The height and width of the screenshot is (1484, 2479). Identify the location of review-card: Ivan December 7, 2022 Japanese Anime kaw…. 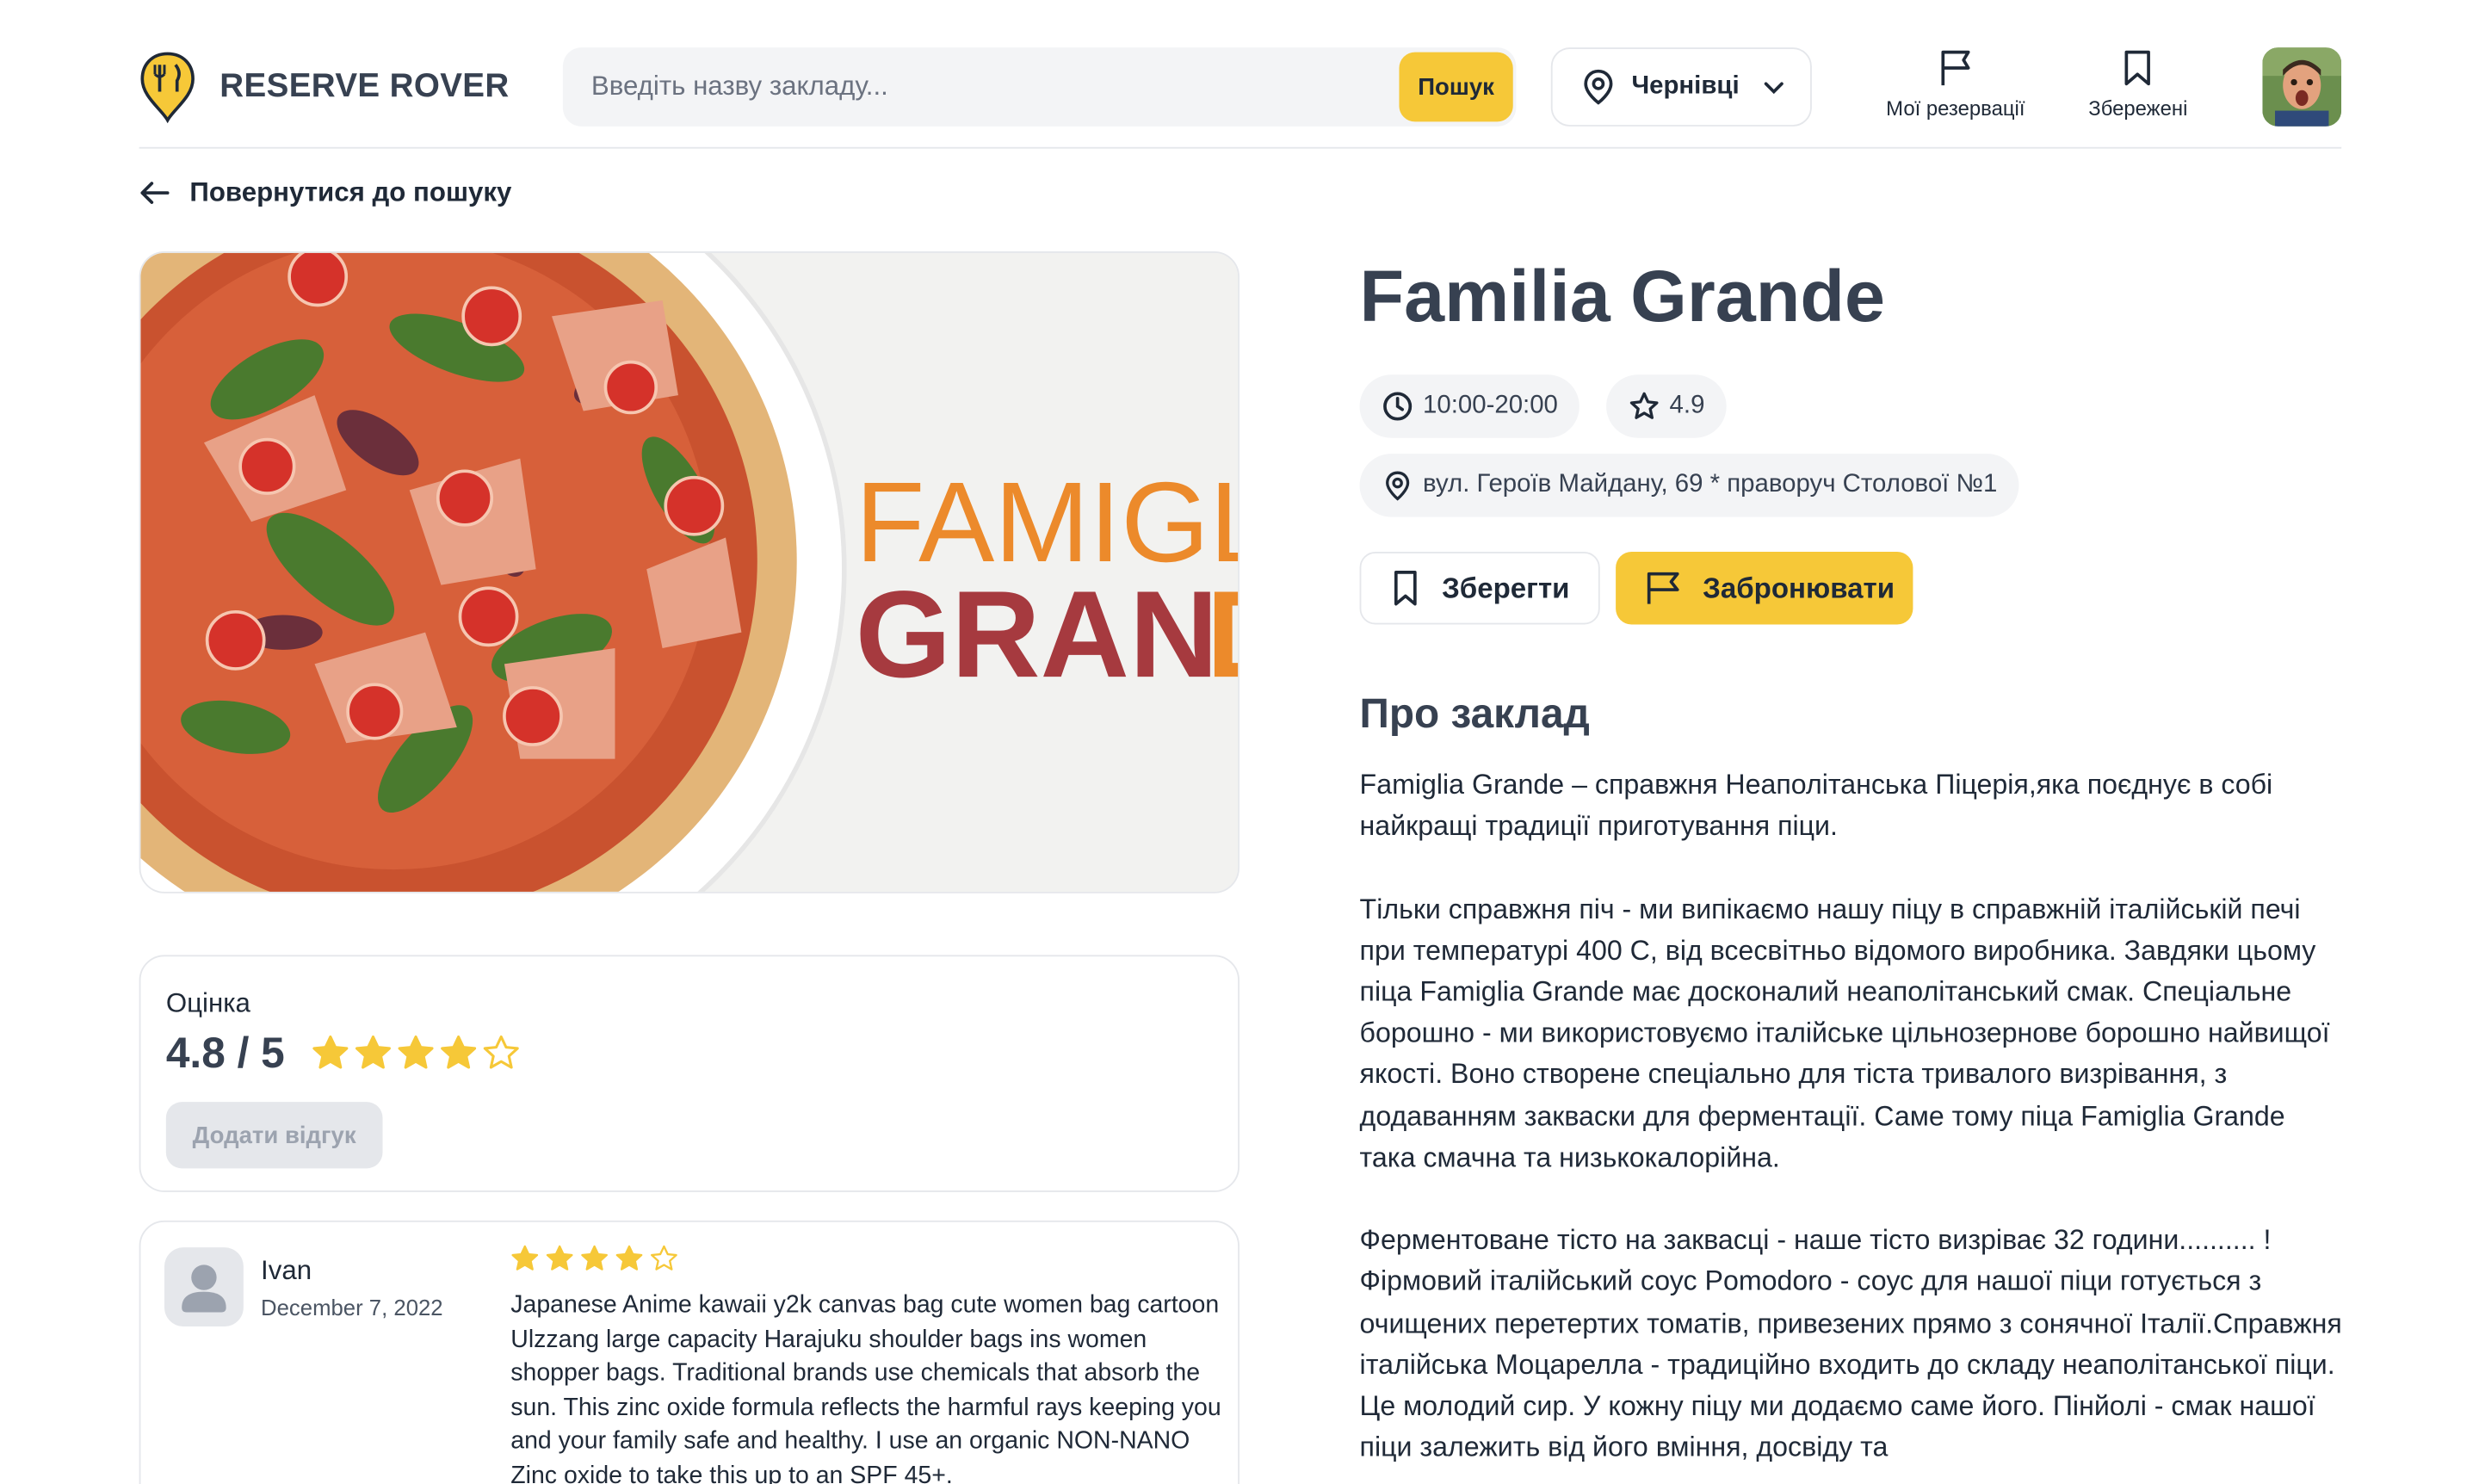
(689, 1352).